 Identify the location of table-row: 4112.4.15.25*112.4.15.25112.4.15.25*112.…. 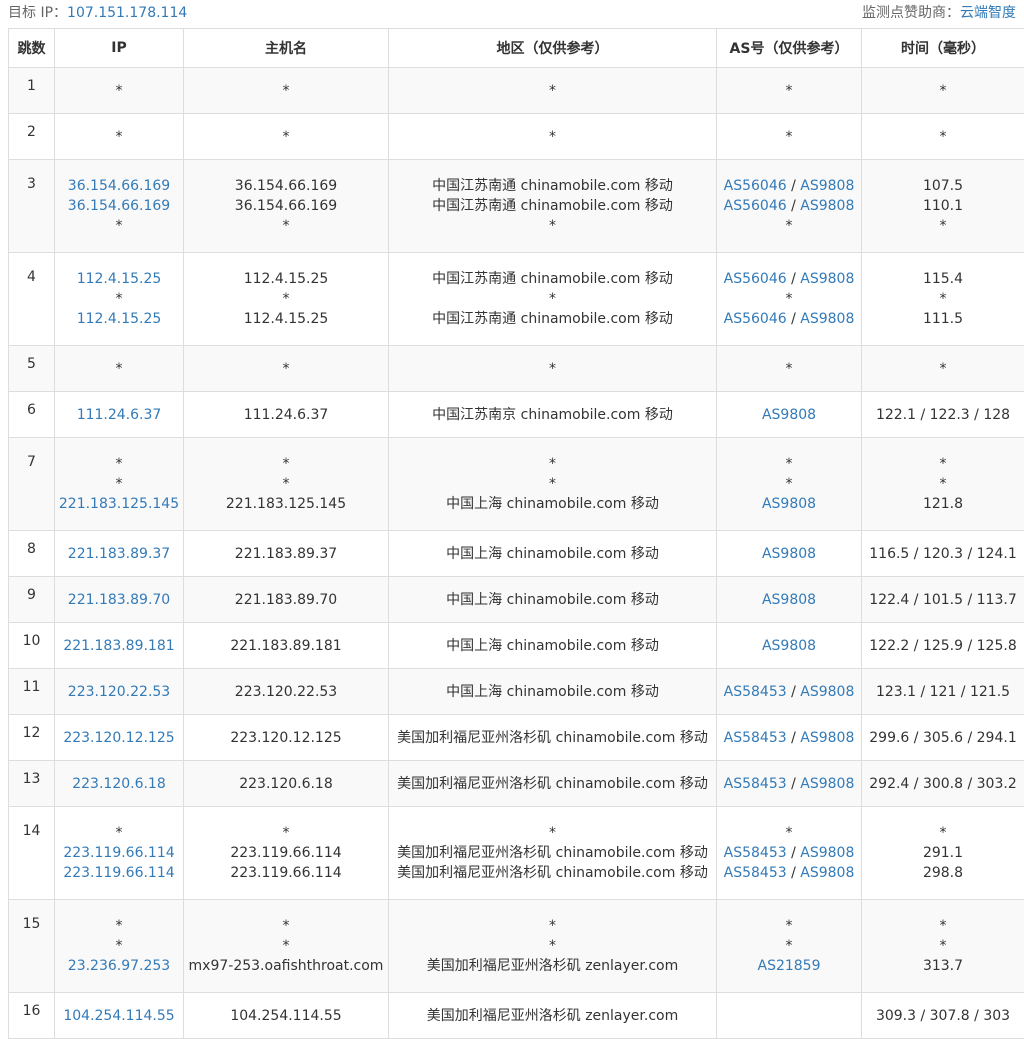
(516, 299).